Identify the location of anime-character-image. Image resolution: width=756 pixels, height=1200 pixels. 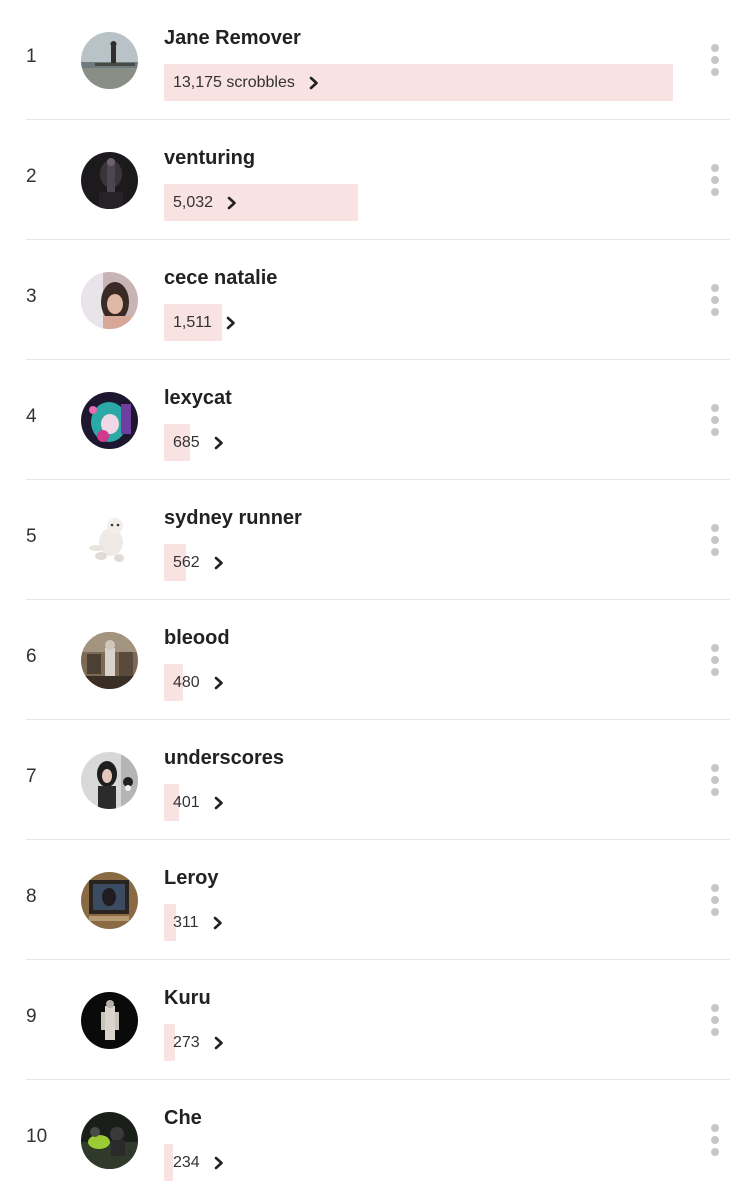
(109, 420).